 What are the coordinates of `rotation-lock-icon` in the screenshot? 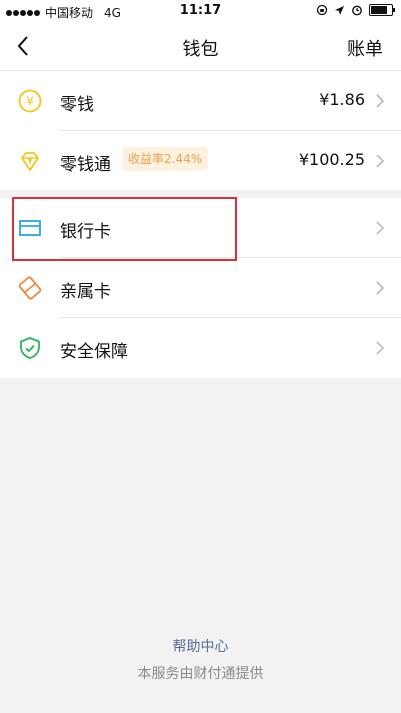 It's located at (322, 10).